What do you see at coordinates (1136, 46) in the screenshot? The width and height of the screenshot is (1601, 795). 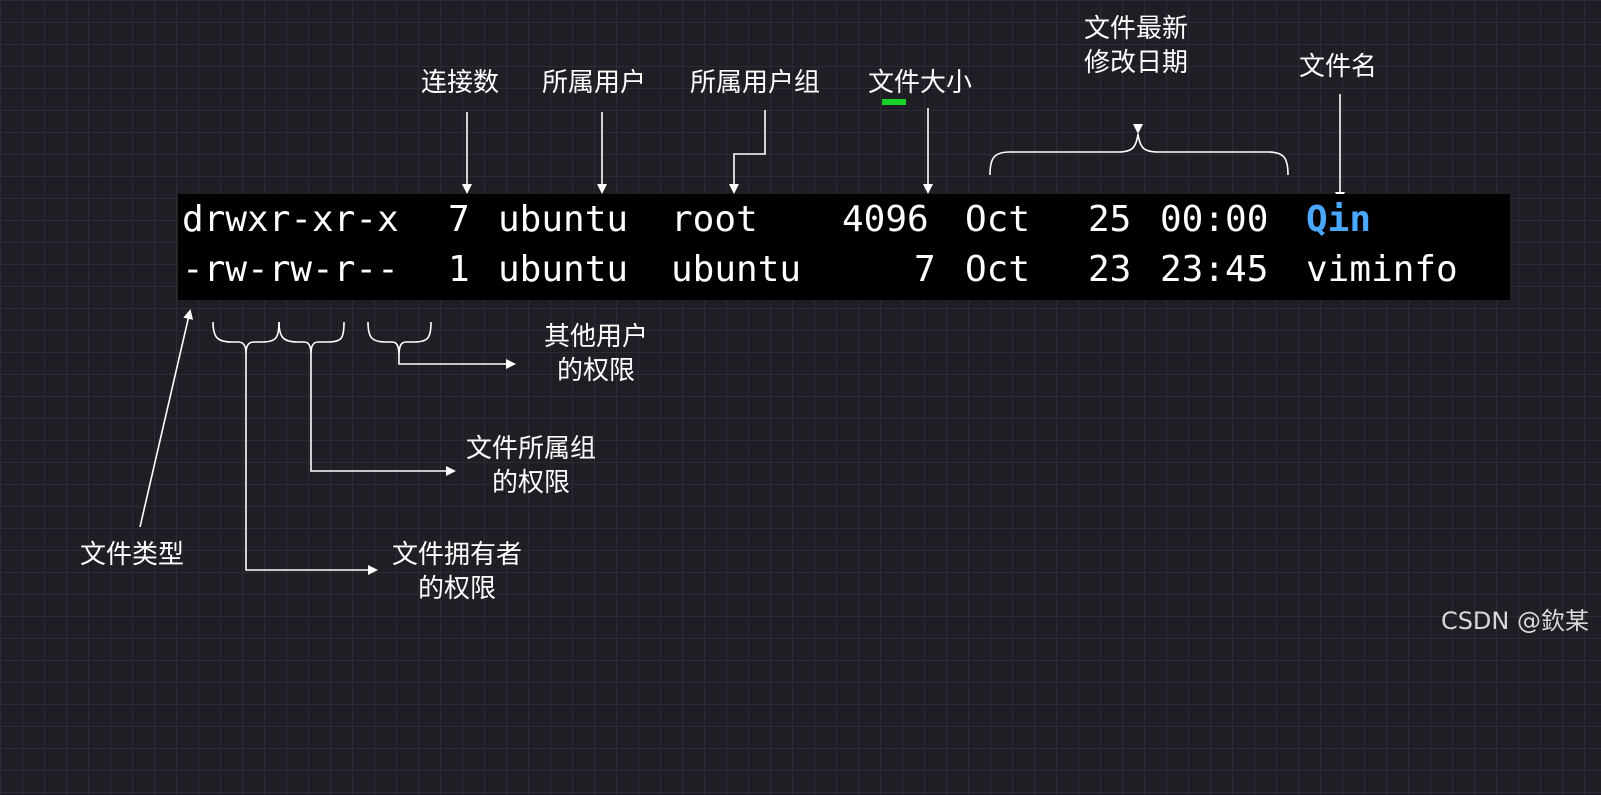 I see `mtime-label: 文件最新 修改日期` at bounding box center [1136, 46].